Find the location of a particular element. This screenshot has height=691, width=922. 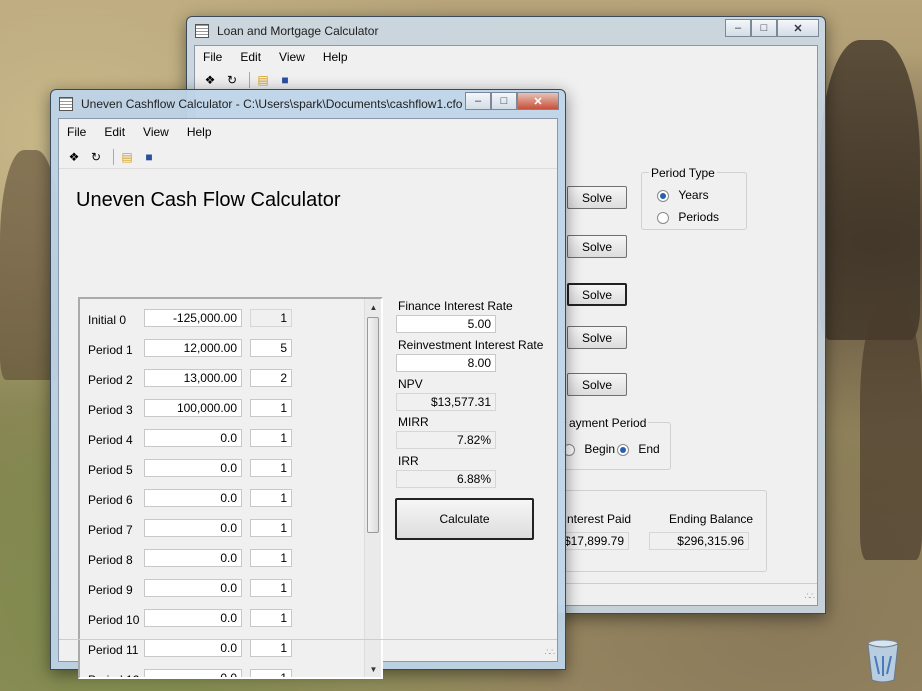

period-type-label: Period Type is located at coordinates (683, 173).